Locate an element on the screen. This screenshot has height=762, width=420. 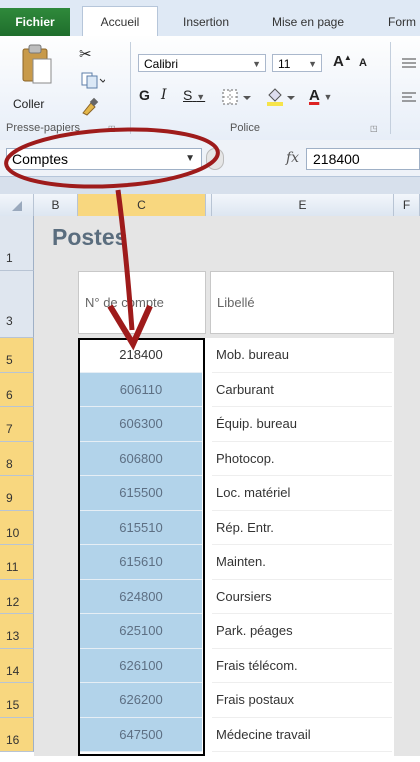
font-family-dropdown: Calibri ▼ is located at coordinates (202, 63).